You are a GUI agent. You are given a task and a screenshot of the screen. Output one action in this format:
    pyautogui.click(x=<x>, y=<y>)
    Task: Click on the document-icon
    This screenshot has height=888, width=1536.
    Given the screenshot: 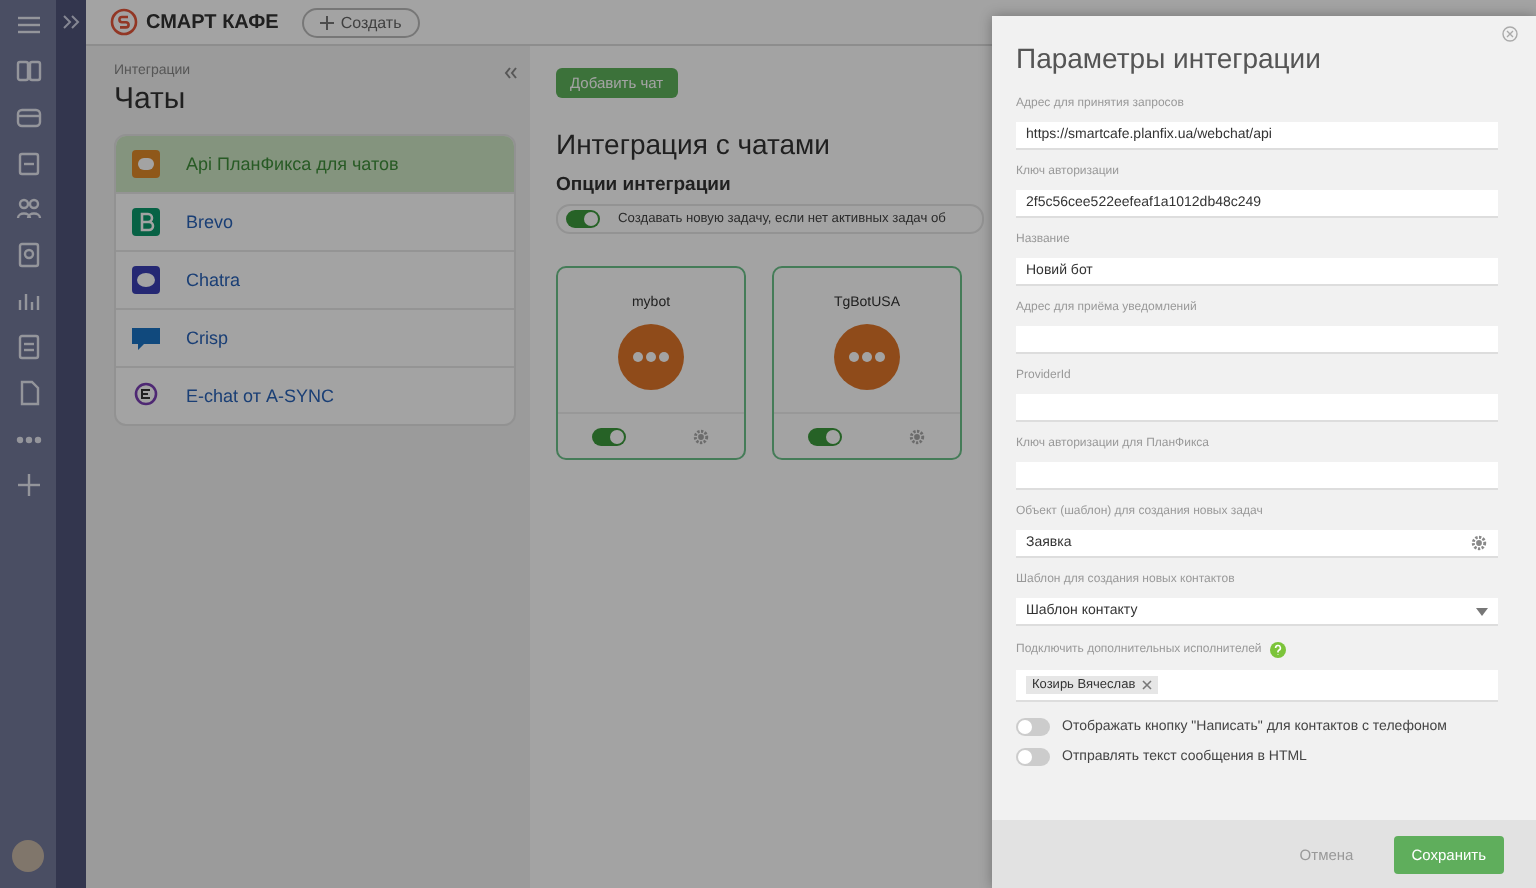 What is the action you would take?
    pyautogui.click(x=28, y=347)
    